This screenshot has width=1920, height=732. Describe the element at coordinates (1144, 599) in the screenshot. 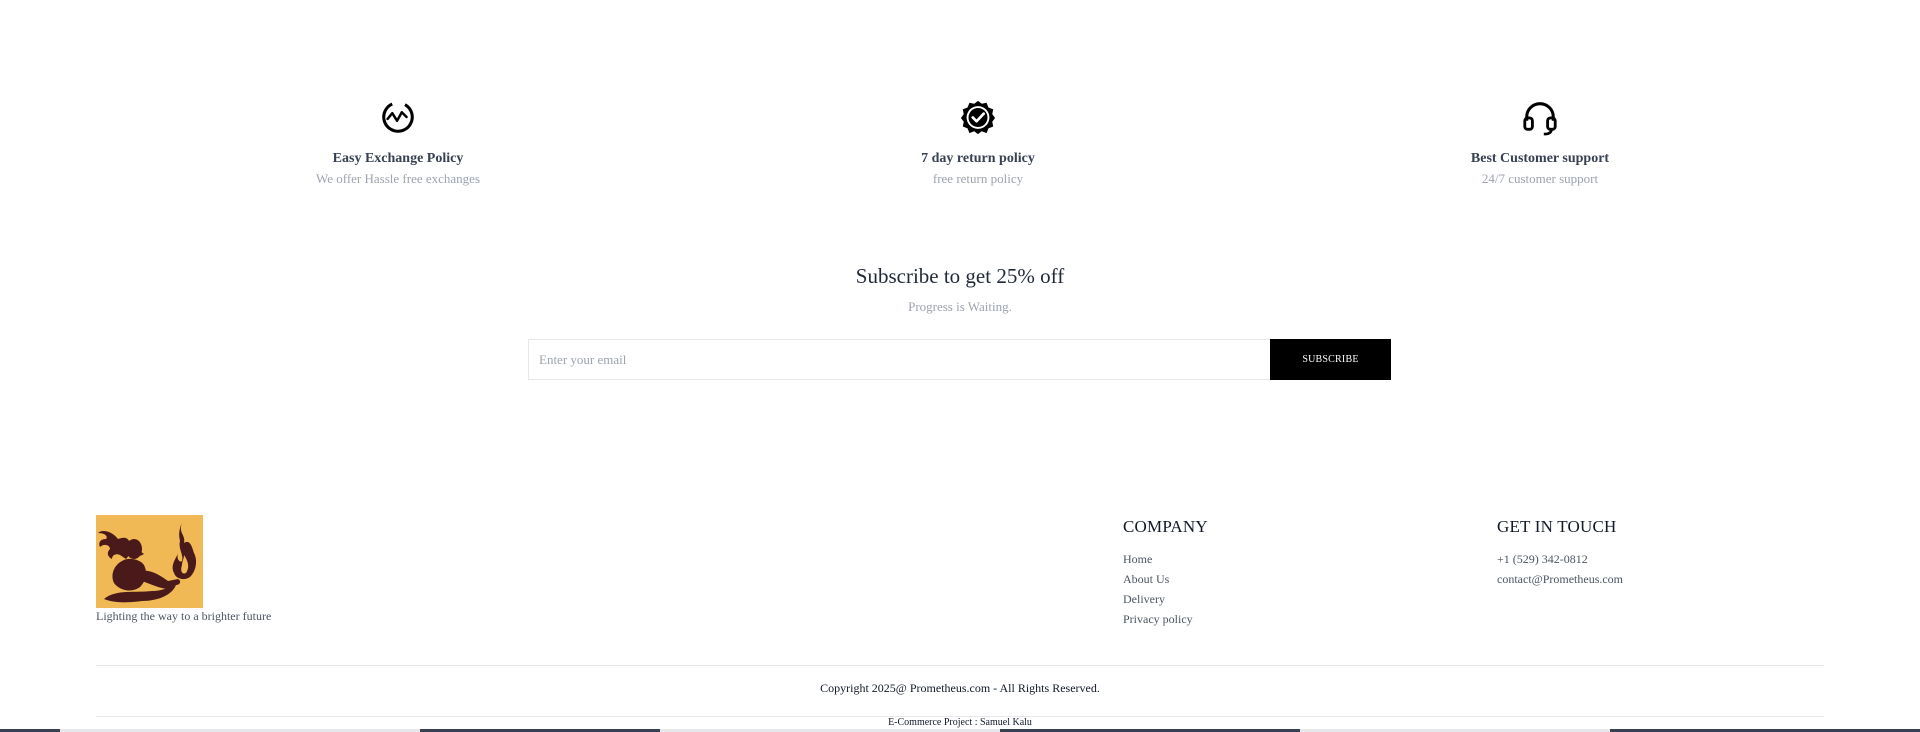

I see `footer-link-delivery-anchor: Delivery` at that location.